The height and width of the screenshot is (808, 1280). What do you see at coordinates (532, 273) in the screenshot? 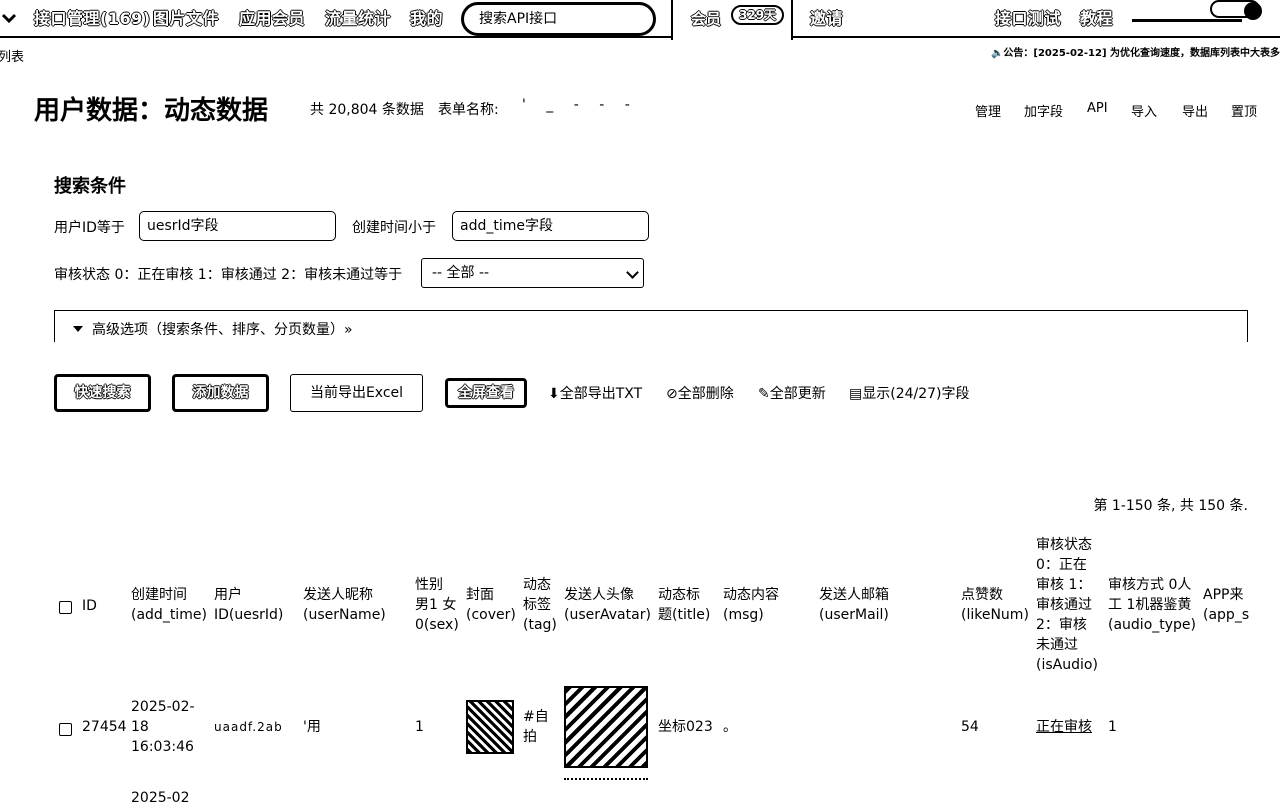
I see `audit-status-select: -- 全部 --` at bounding box center [532, 273].